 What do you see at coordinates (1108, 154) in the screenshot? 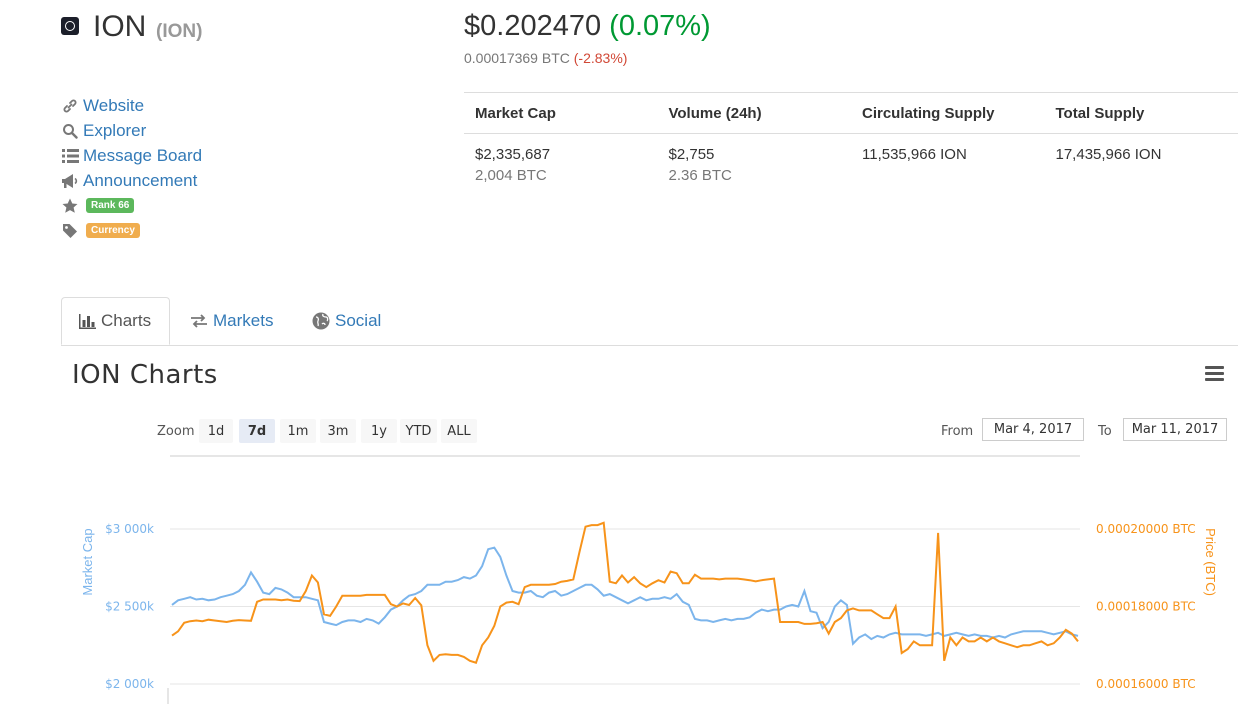
I see `total-supply-value: 17,435,966 ION` at bounding box center [1108, 154].